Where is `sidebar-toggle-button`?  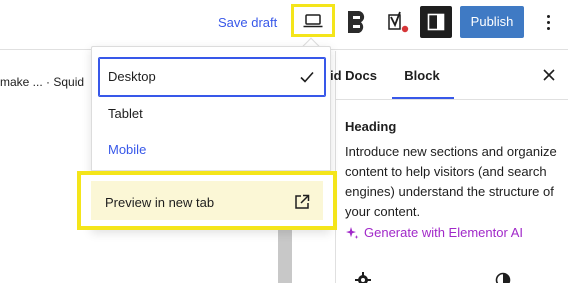
sidebar-toggle-button is located at coordinates (436, 22).